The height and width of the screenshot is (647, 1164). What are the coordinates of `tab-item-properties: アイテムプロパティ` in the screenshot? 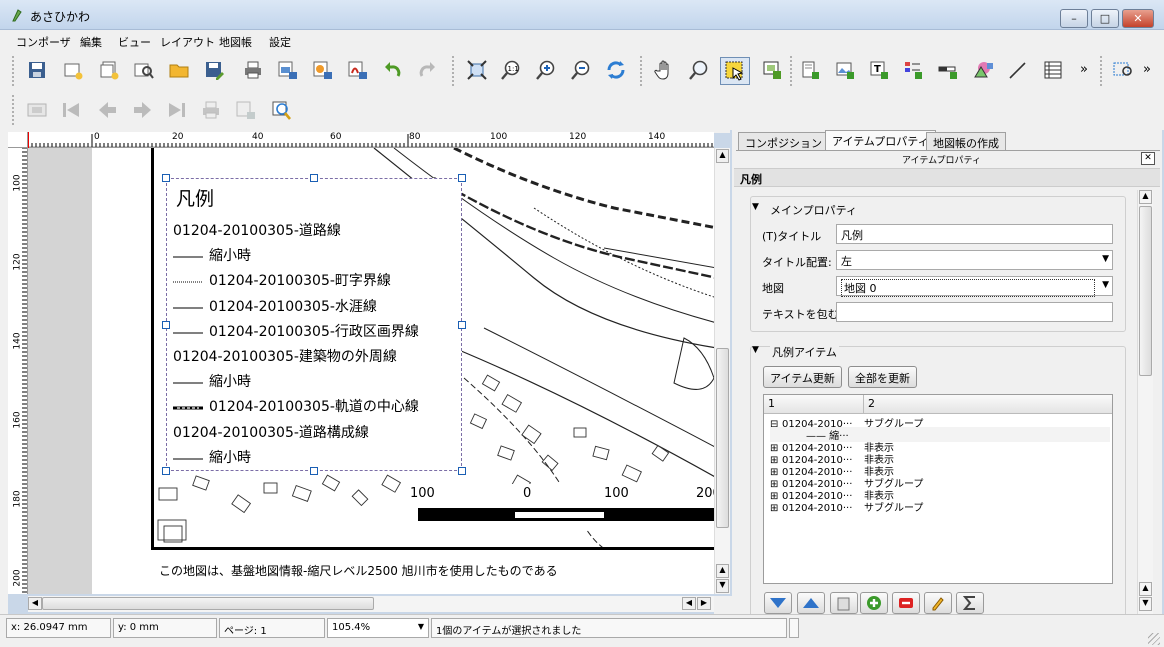 It's located at (880, 140).